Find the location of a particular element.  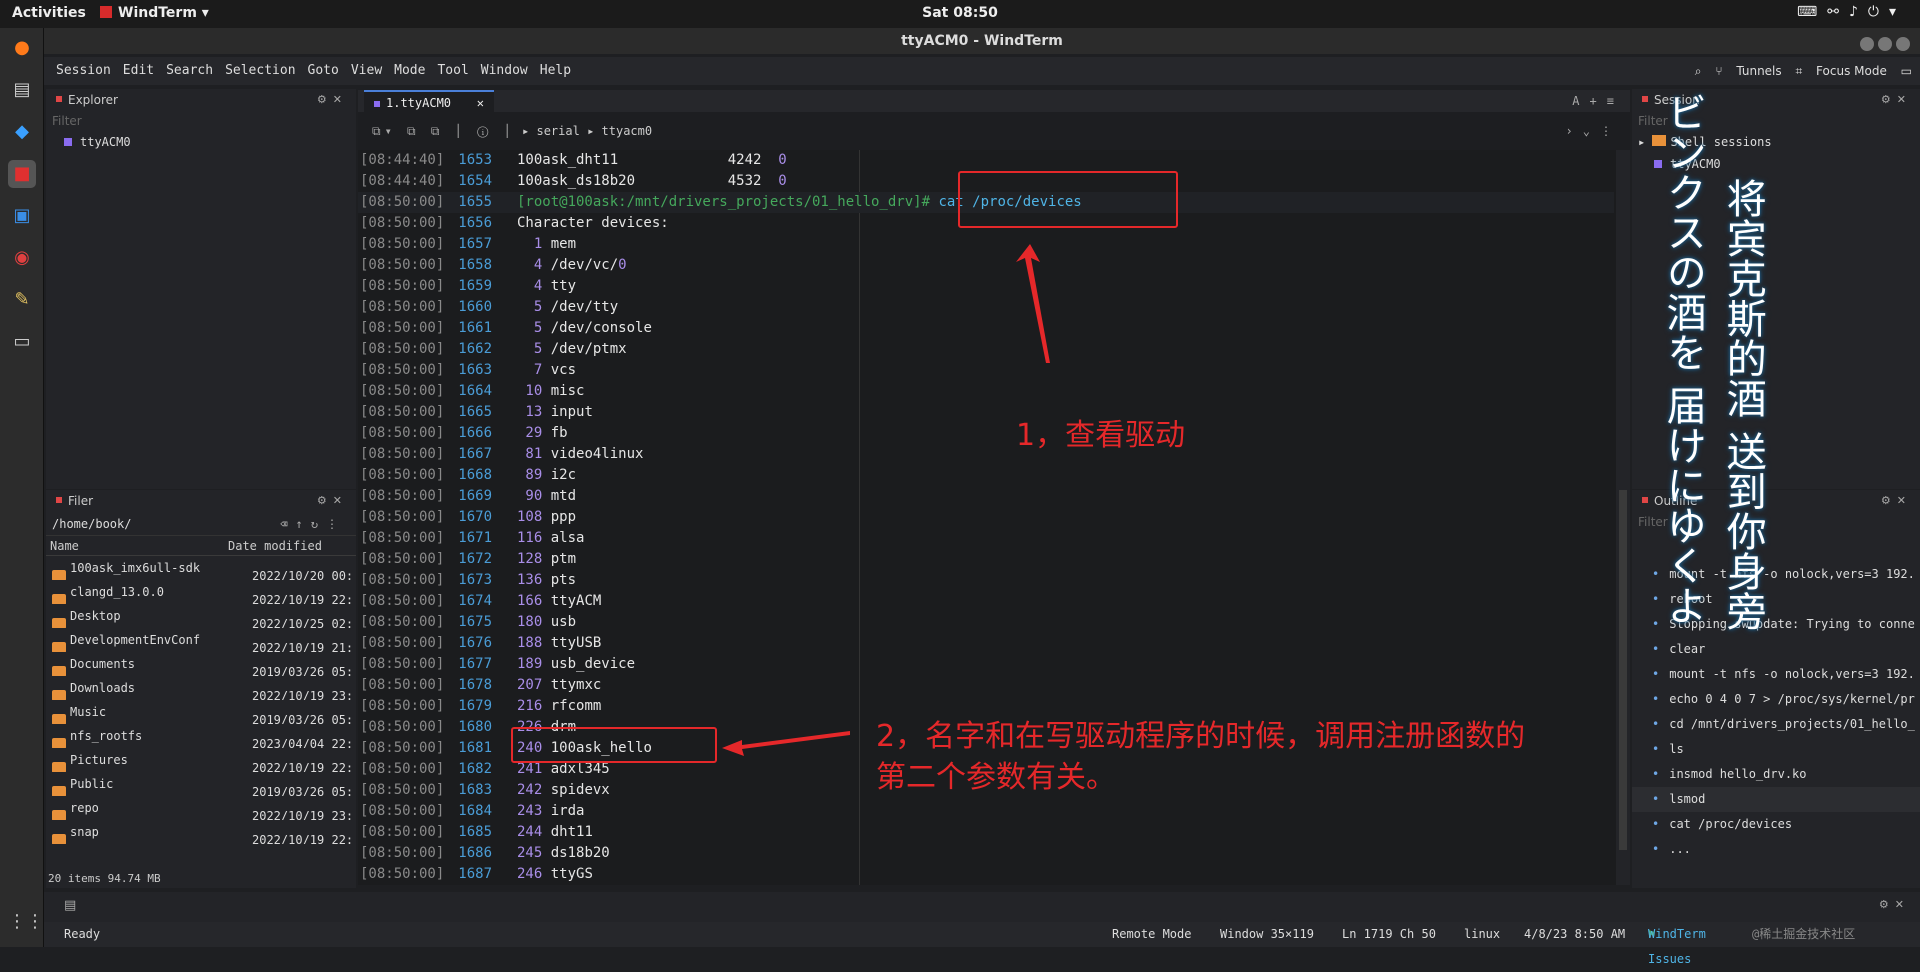

annotation-2-line1: 2，名字和在写驱动程序的时候，调用注册函数的 is located at coordinates (1201, 736).